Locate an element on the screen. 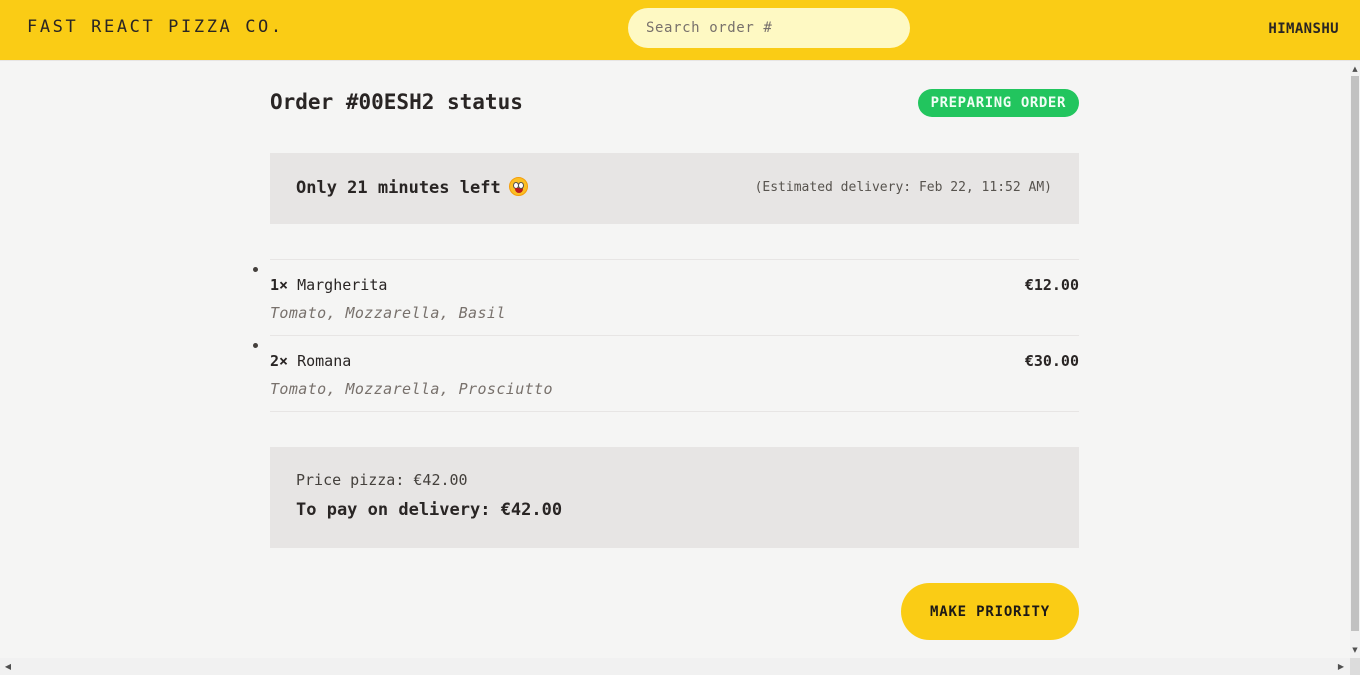 This screenshot has width=1360, height=675. item-qty: 1× is located at coordinates (279, 285).